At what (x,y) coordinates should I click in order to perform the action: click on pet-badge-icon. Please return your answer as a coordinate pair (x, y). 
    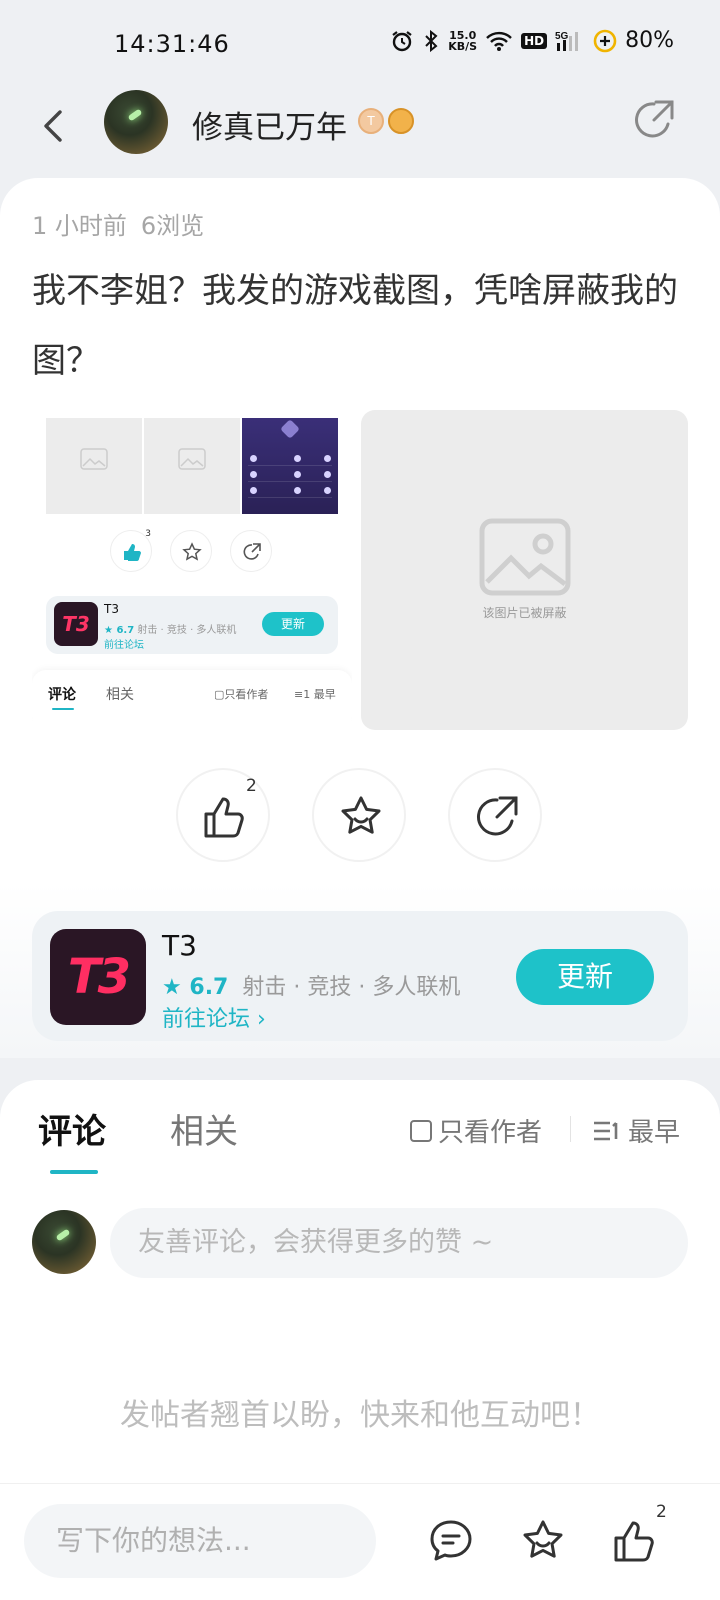
    Looking at the image, I should click on (401, 121).